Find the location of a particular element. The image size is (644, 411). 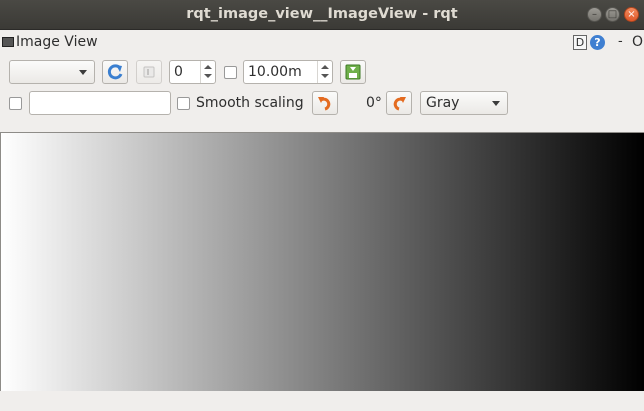

refresh-button is located at coordinates (115, 72).